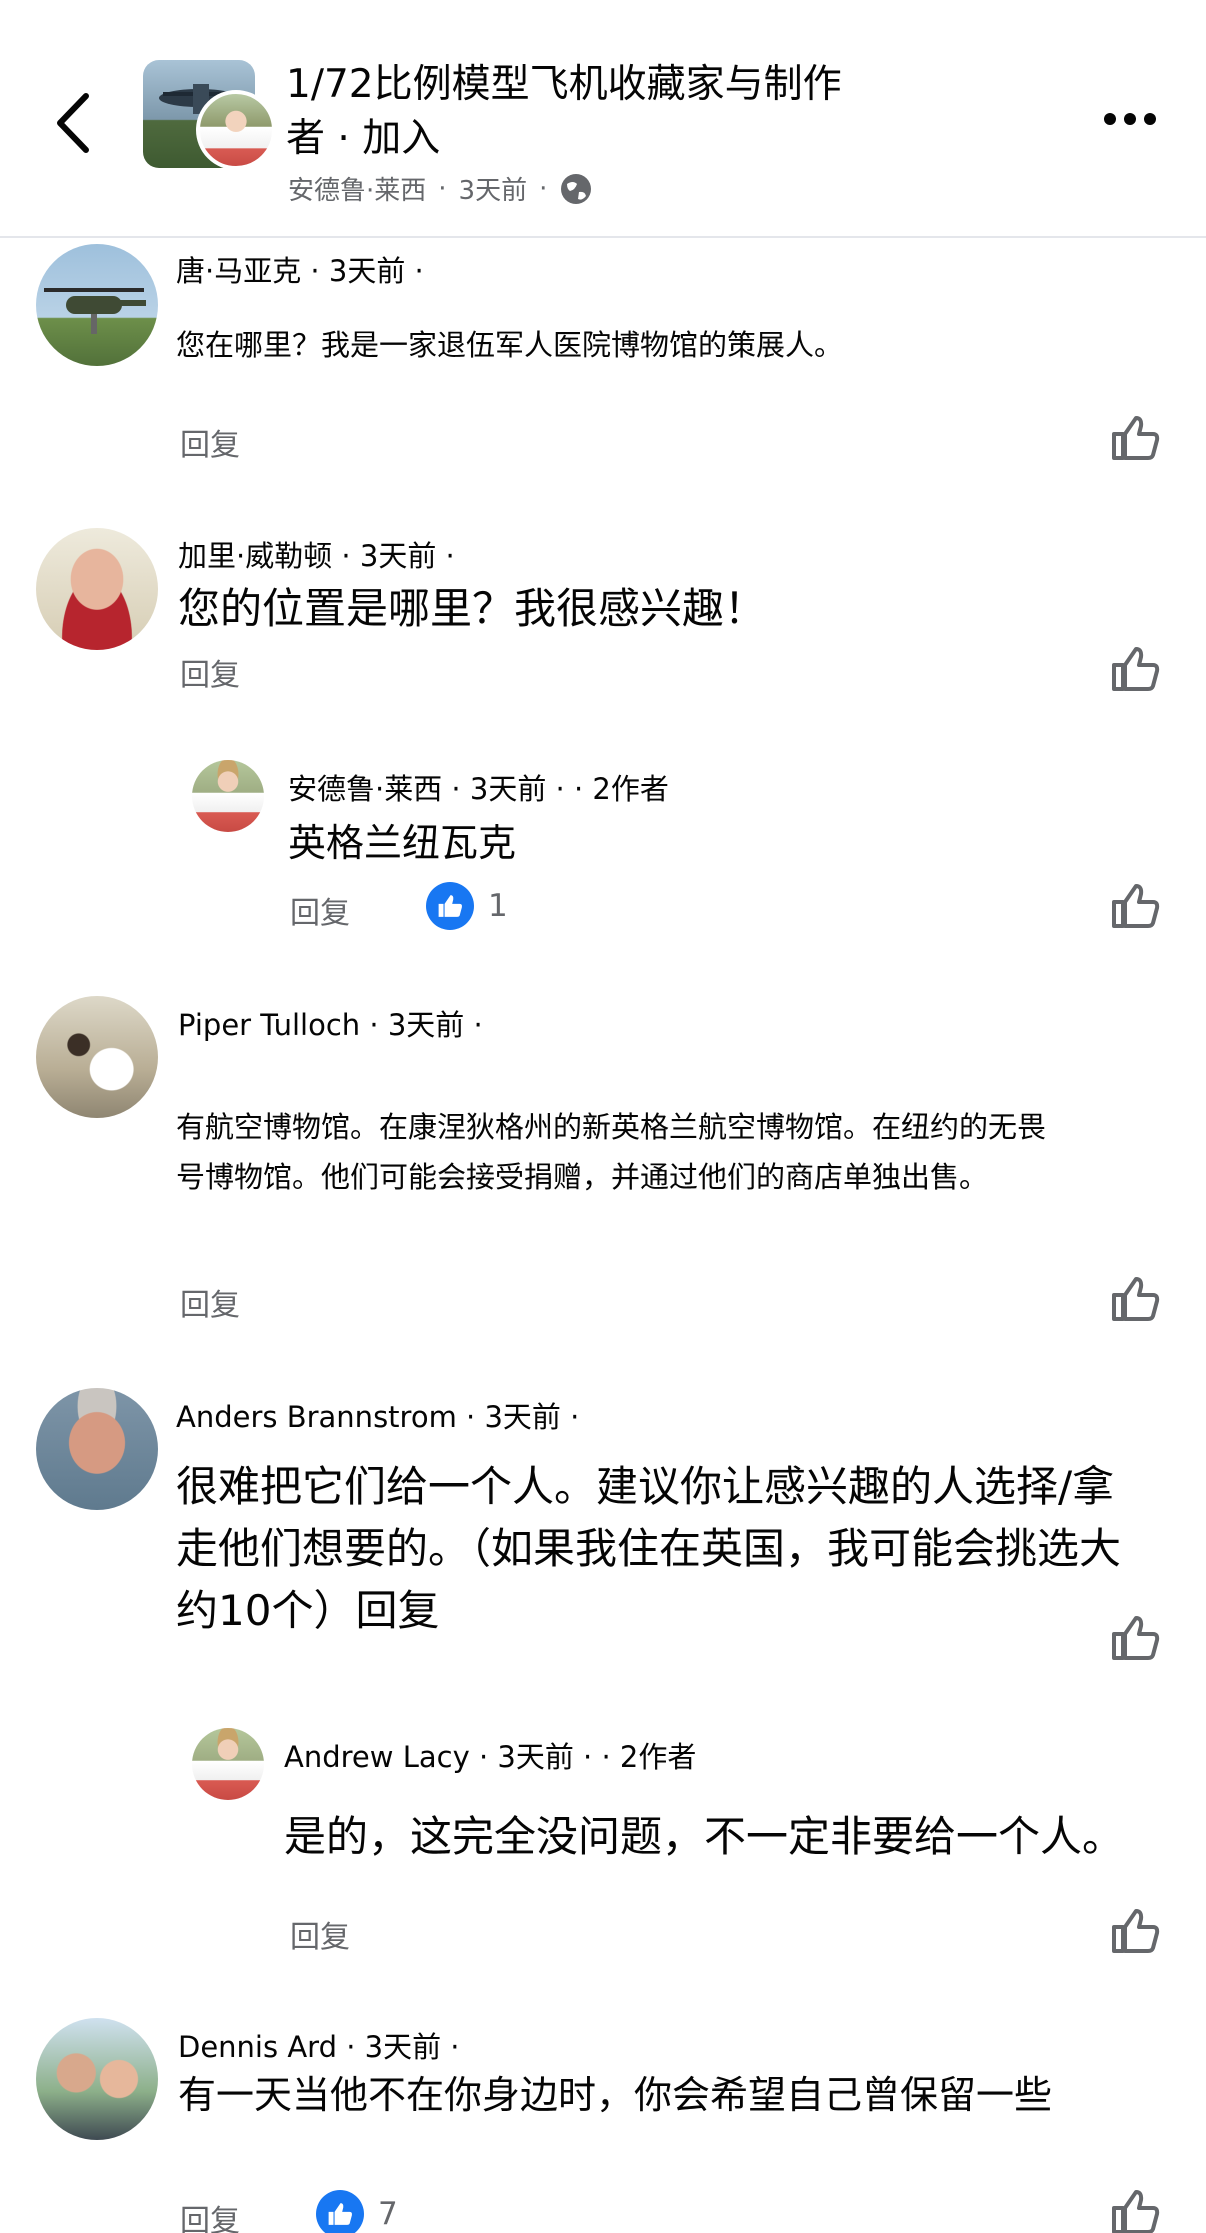  Describe the element at coordinates (236, 130) in the screenshot. I see `admin-avatar` at that location.